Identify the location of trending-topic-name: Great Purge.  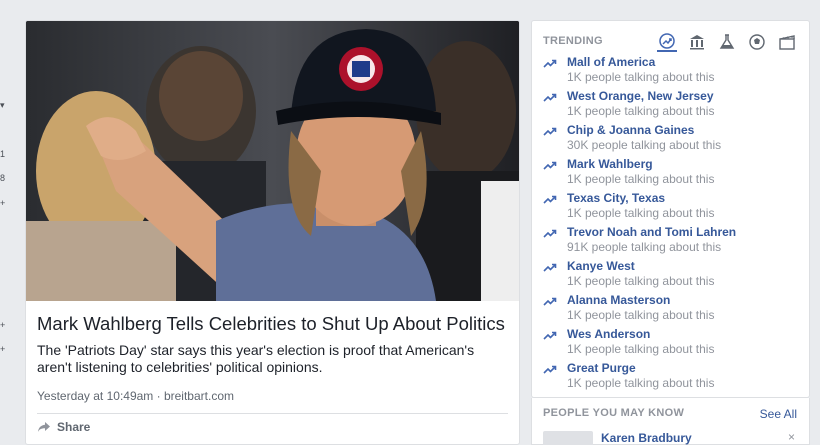
(685, 368).